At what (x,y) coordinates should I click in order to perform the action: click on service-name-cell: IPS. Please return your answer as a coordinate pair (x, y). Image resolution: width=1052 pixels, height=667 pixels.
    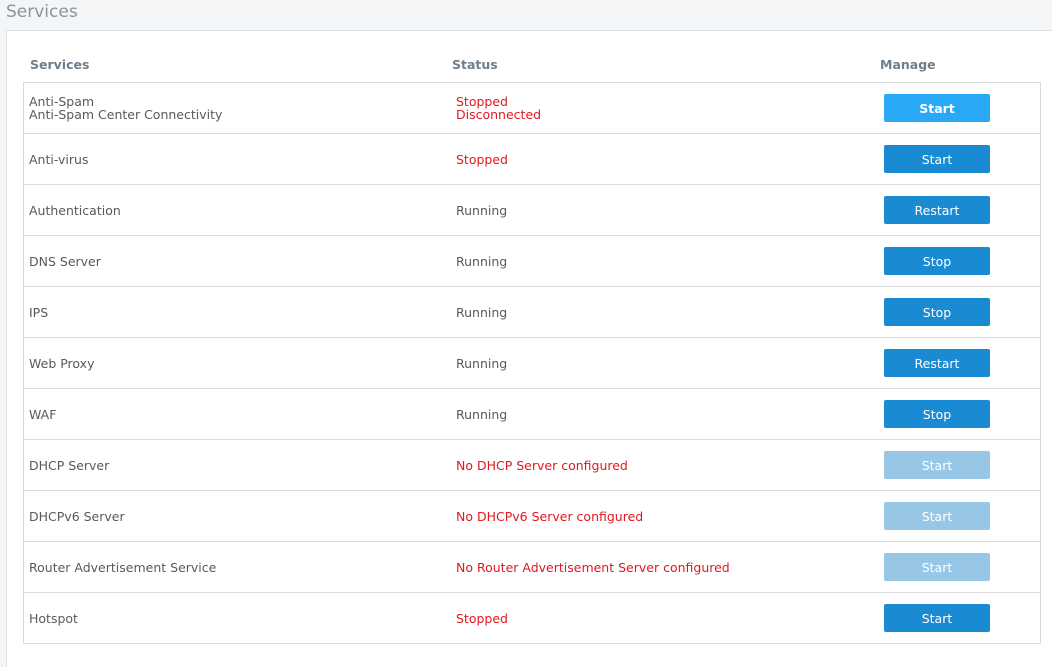
    Looking at the image, I should click on (38, 312).